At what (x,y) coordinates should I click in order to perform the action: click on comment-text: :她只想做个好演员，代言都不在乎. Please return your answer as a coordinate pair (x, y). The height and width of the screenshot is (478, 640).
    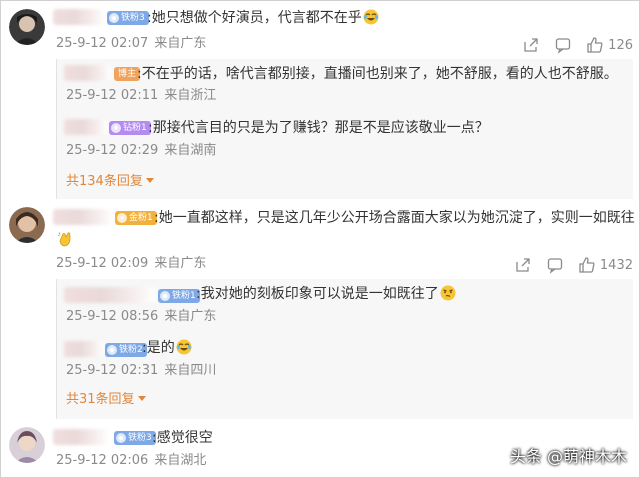
    Looking at the image, I should click on (263, 18).